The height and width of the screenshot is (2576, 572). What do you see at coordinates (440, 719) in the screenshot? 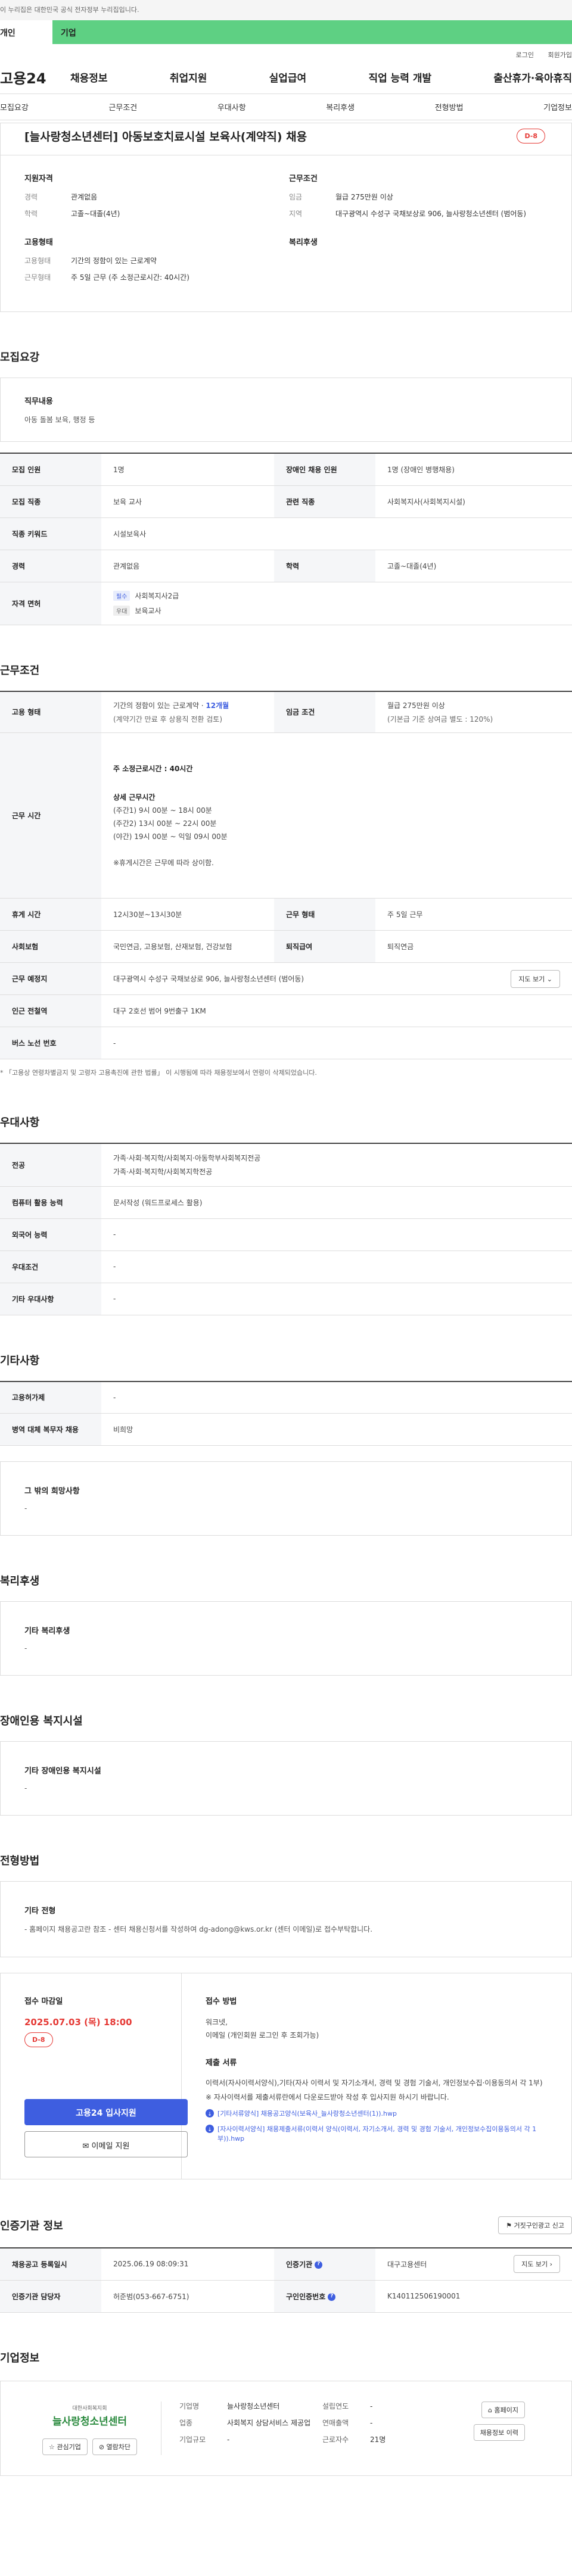
I see `wage-note: (기본급 기준 상여금 별도 : 120%)` at bounding box center [440, 719].